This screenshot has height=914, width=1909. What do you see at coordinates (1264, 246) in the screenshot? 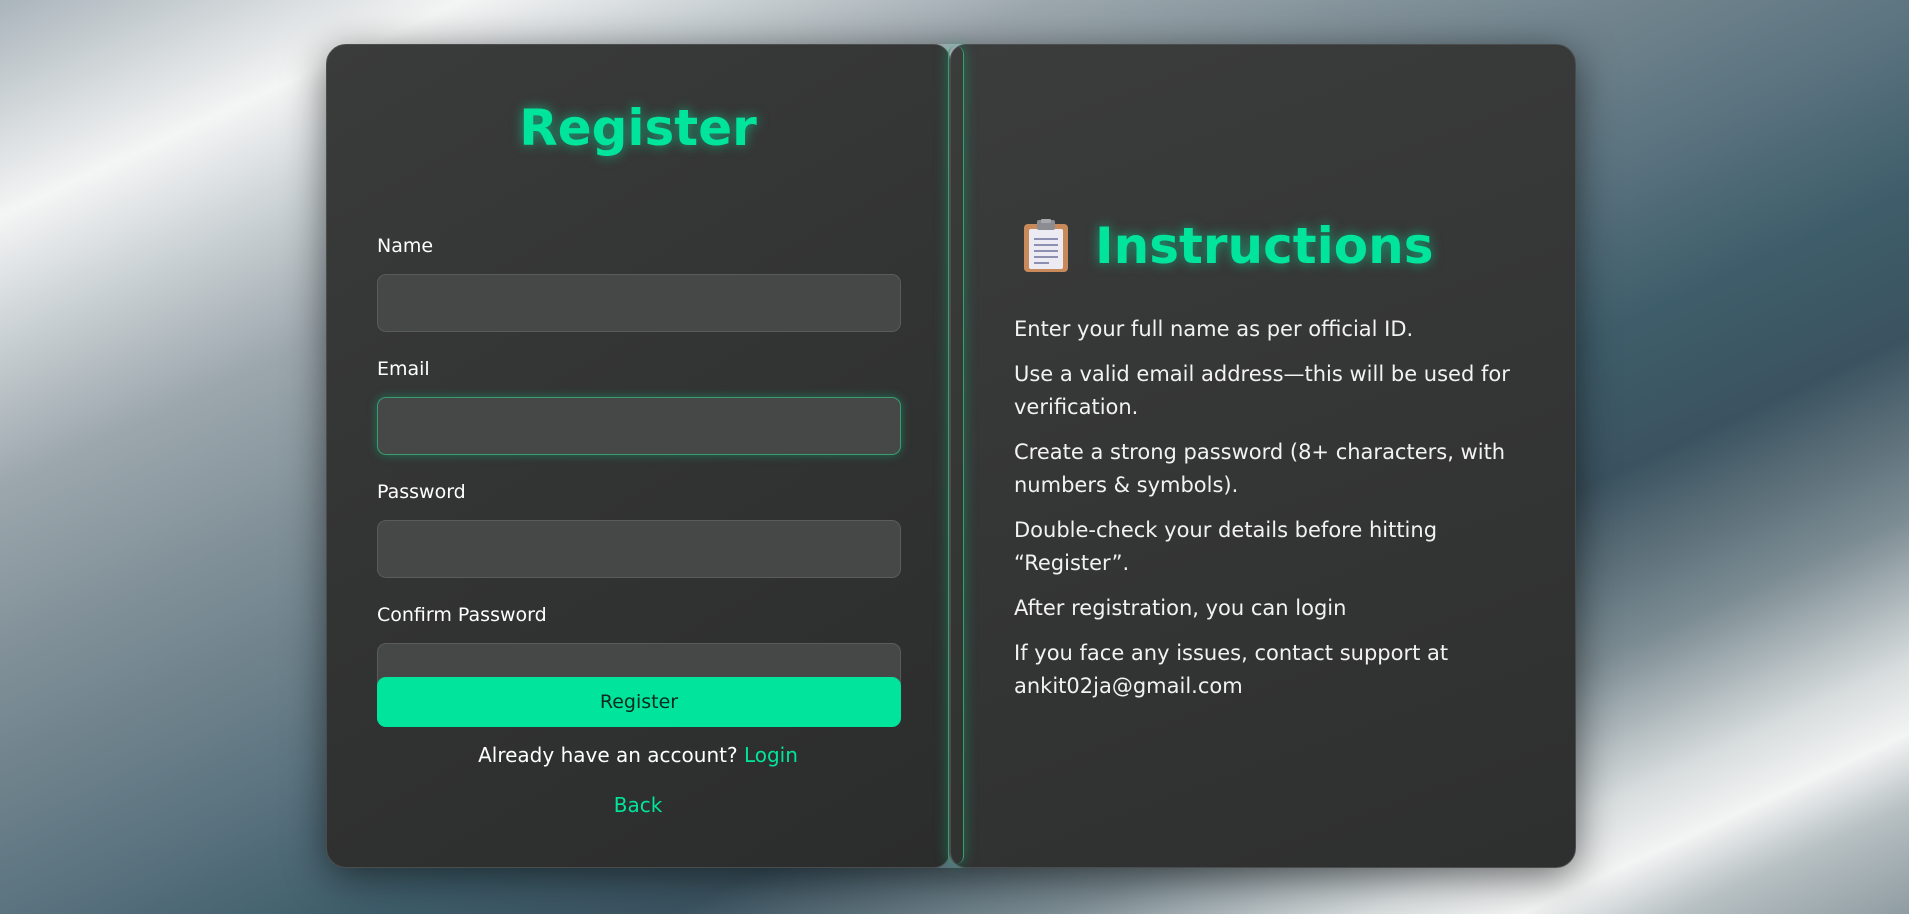
I see `instructions-title: Instructions` at bounding box center [1264, 246].